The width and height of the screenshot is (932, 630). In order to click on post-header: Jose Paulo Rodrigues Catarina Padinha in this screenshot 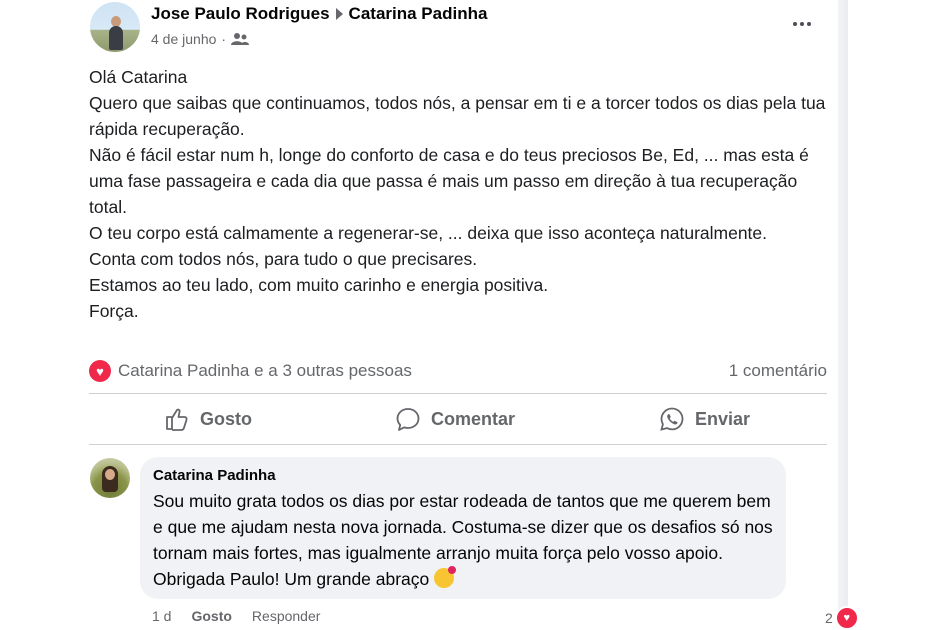, I will do `click(319, 14)`.